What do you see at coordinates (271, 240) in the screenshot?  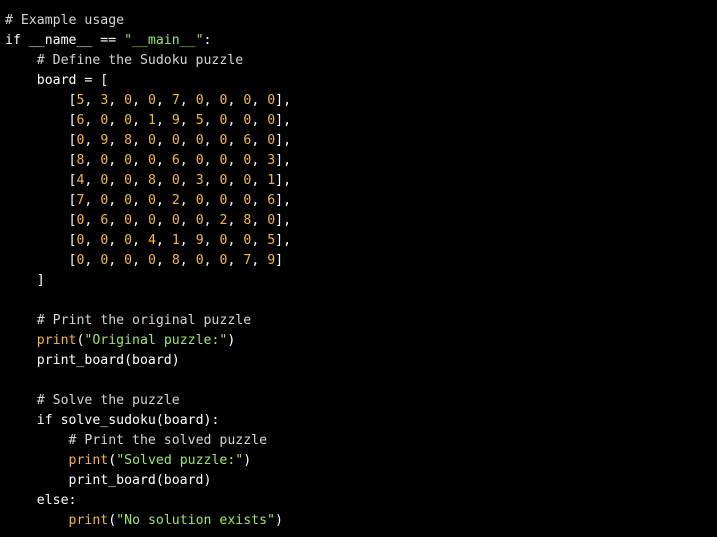 I see `code-token-number: 5` at bounding box center [271, 240].